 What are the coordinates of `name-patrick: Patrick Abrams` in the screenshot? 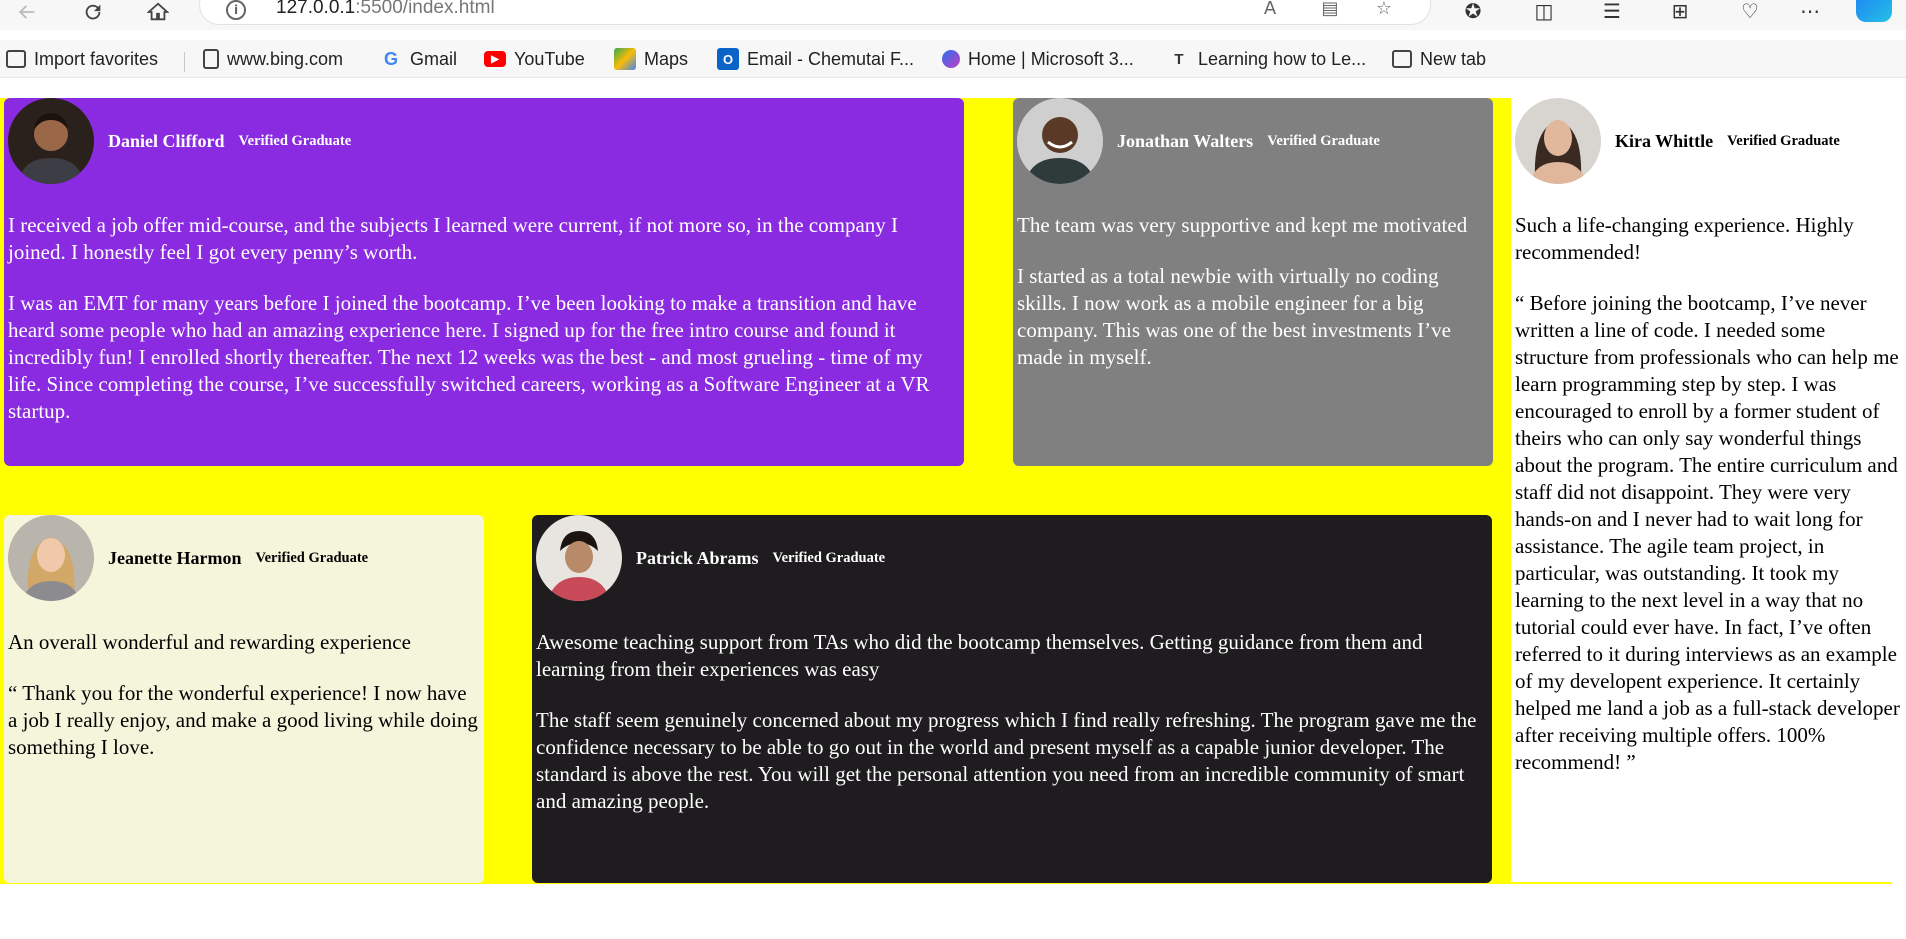 It's located at (697, 557).